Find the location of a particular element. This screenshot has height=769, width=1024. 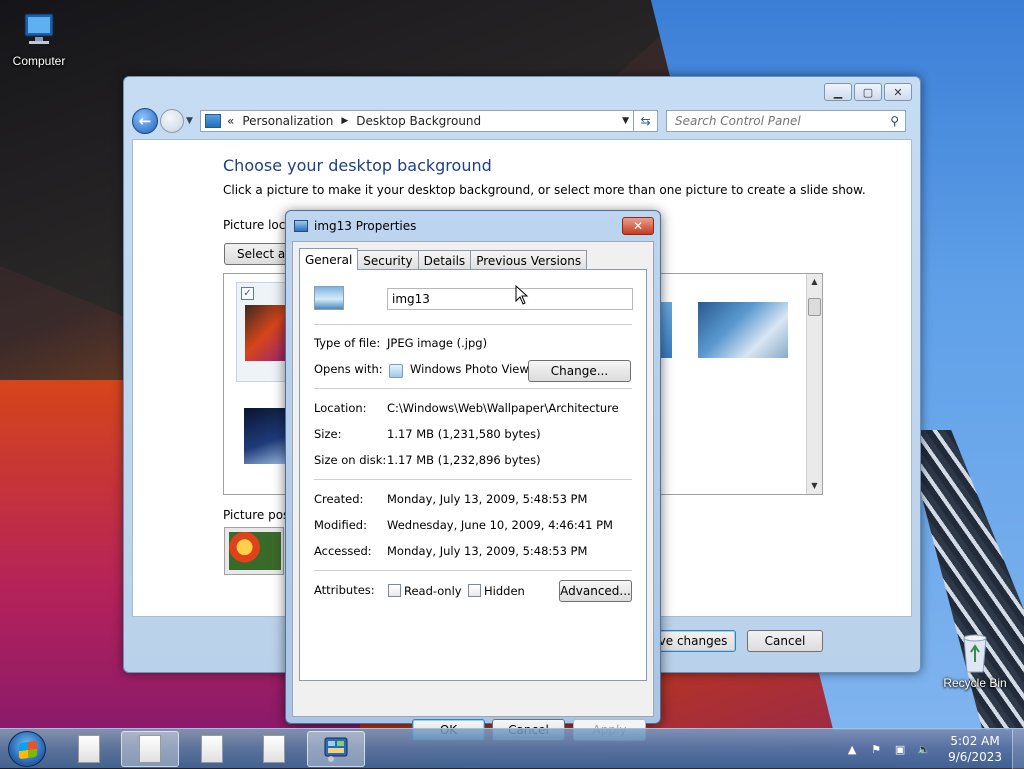

maximize-icon: ▢ is located at coordinates (868, 92).